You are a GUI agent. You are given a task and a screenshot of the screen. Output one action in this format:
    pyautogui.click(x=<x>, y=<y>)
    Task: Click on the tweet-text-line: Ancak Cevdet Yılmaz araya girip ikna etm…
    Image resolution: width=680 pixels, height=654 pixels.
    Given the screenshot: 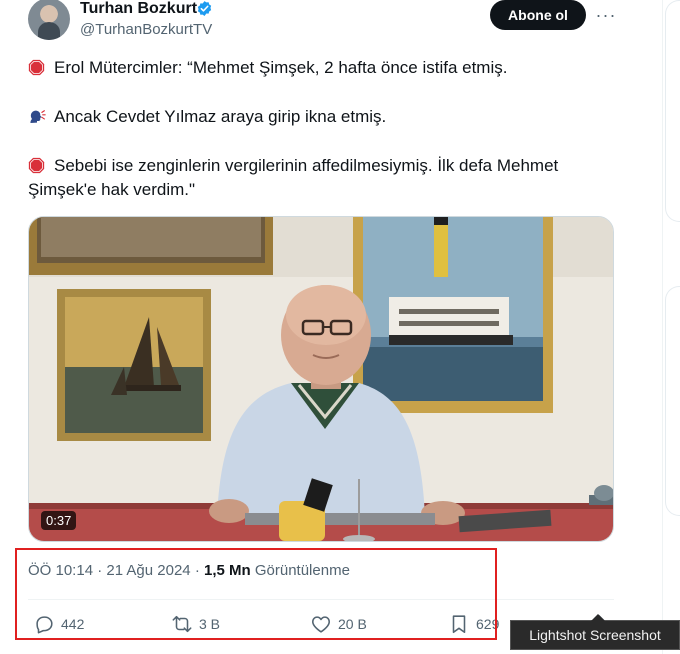 What is the action you would take?
    pyautogui.click(x=318, y=117)
    